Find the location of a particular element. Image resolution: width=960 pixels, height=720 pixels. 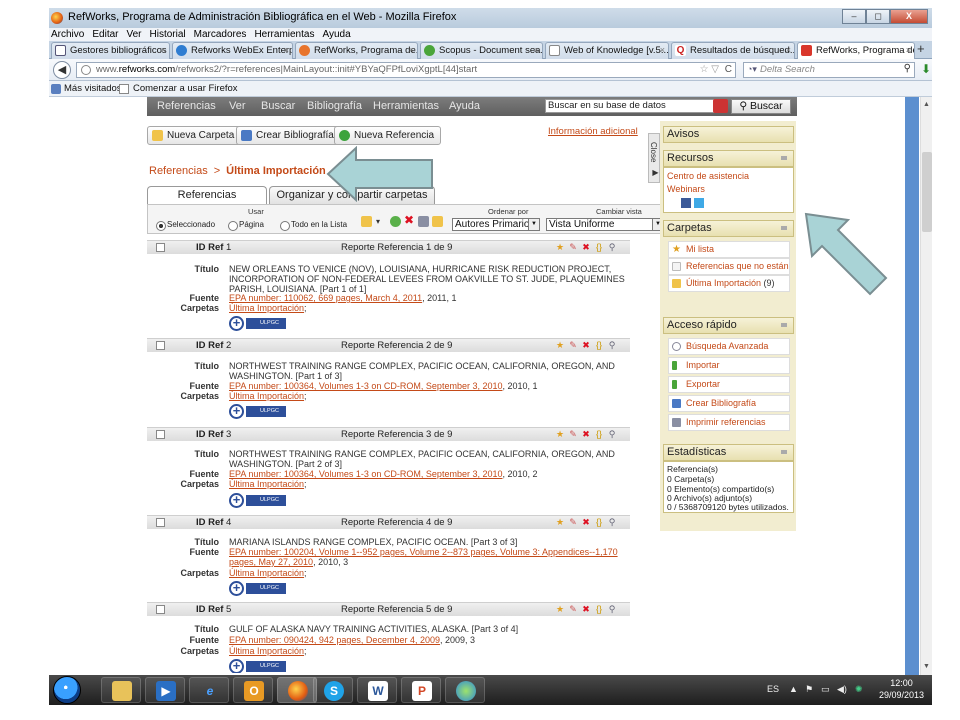

browser-tab-refworks-1: RefWorks, Programa de... × is located at coordinates (356, 50).